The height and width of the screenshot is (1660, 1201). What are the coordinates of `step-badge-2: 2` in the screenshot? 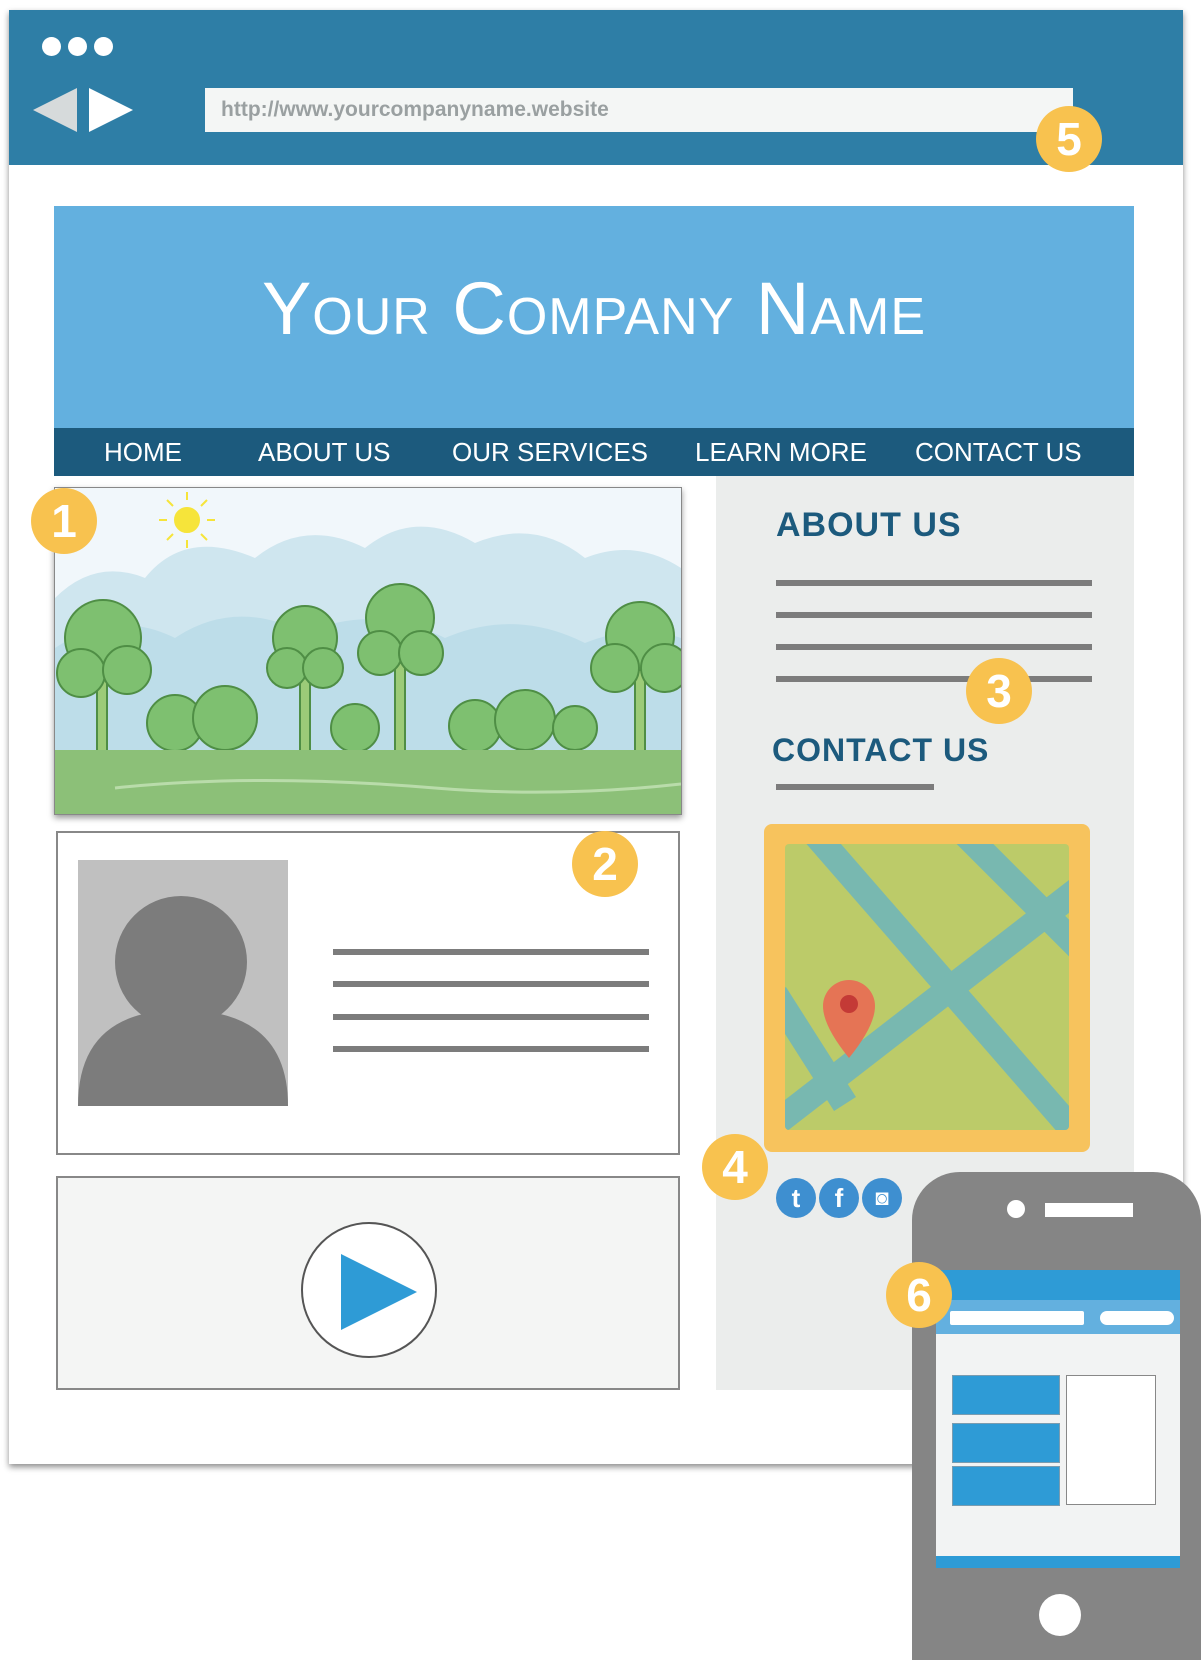 It's located at (605, 864).